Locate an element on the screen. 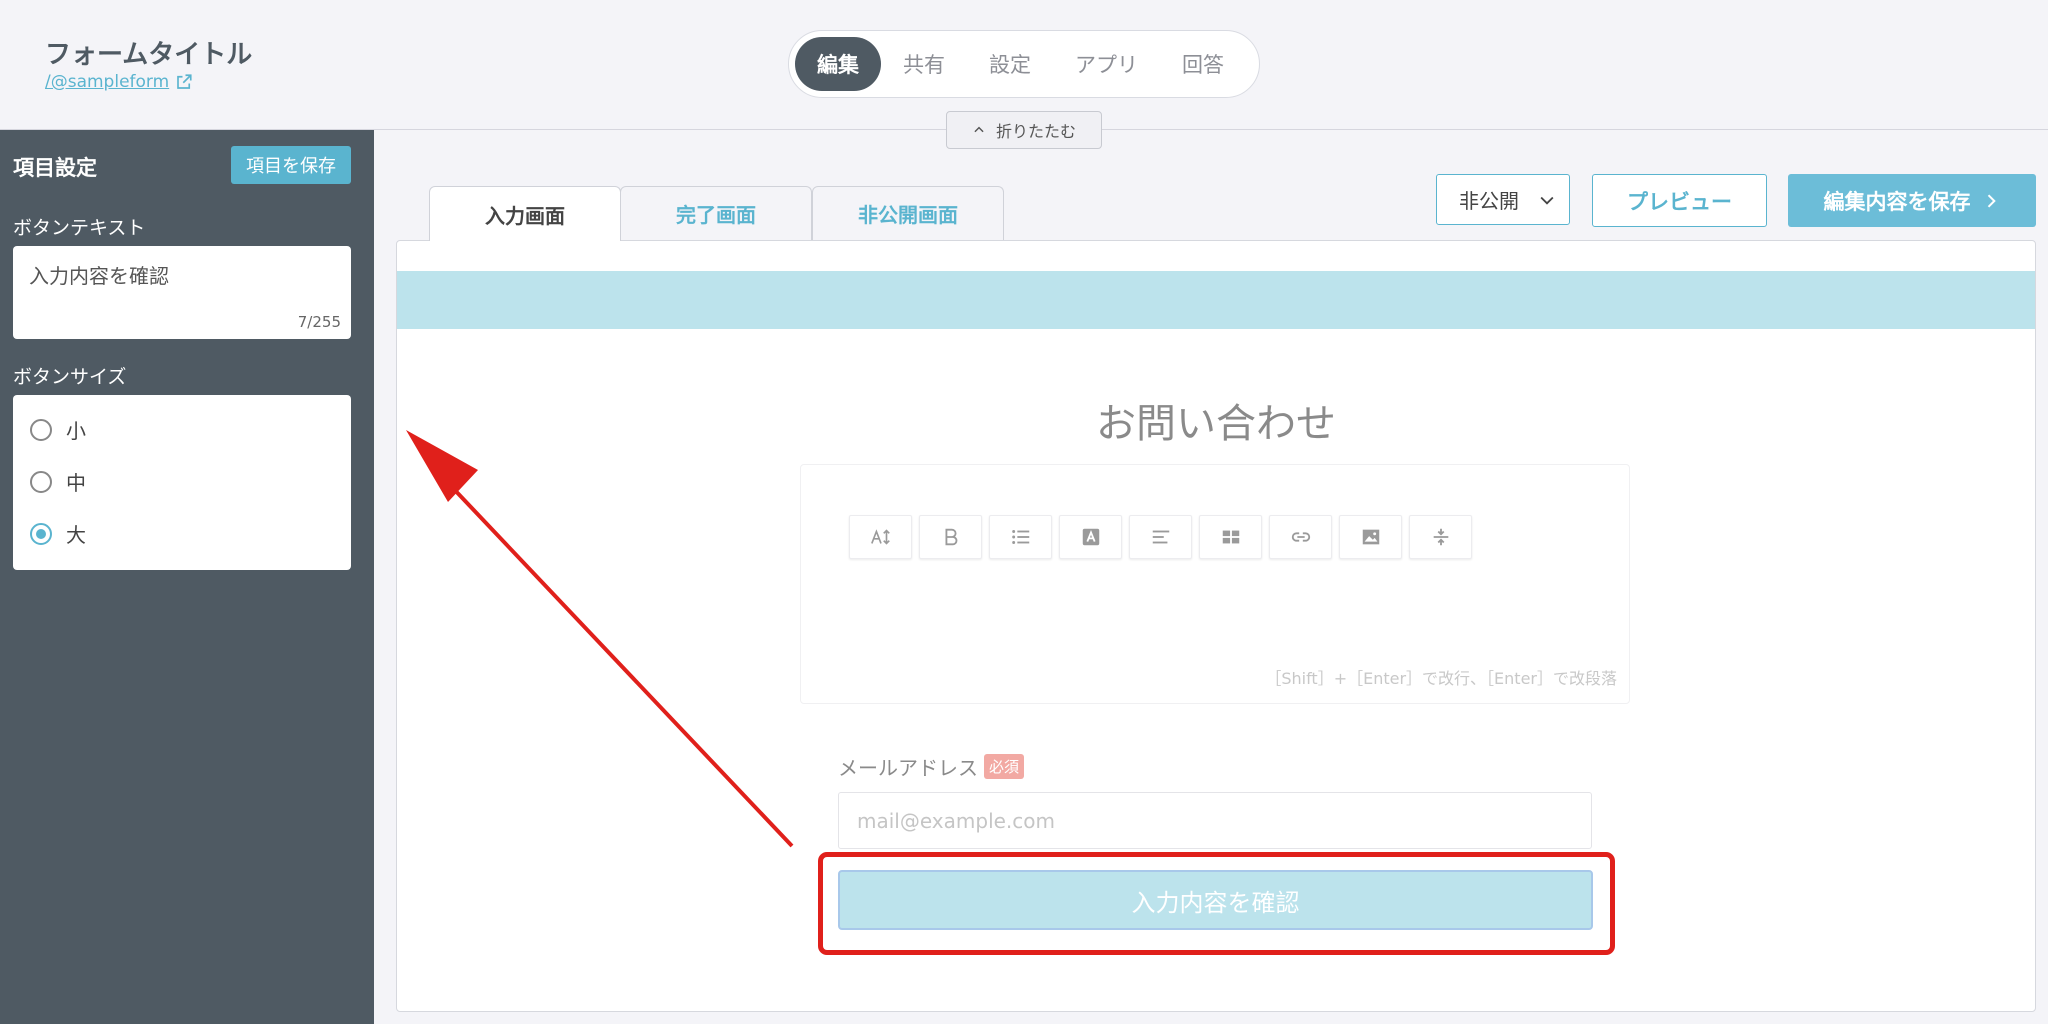 The image size is (2048, 1024). radio-small is located at coordinates (41, 429).